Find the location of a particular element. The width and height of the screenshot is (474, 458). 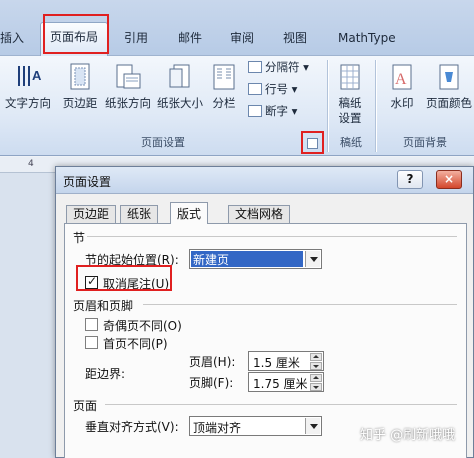

header-distance-value: 1.5 厘米 is located at coordinates (276, 363).